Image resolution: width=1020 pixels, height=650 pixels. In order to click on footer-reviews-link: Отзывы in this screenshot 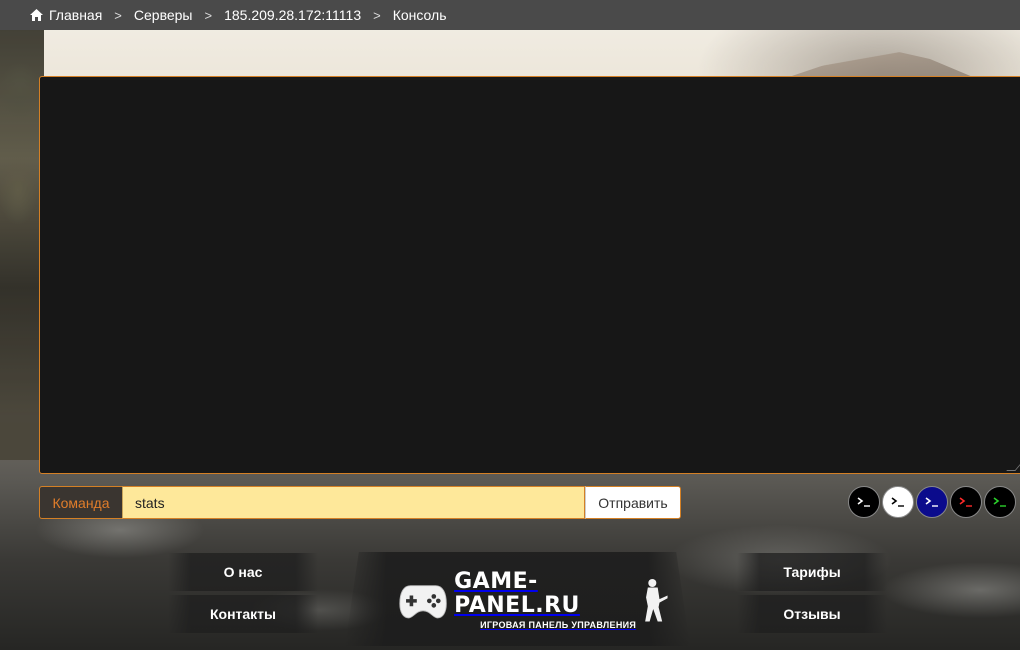, I will do `click(812, 614)`.